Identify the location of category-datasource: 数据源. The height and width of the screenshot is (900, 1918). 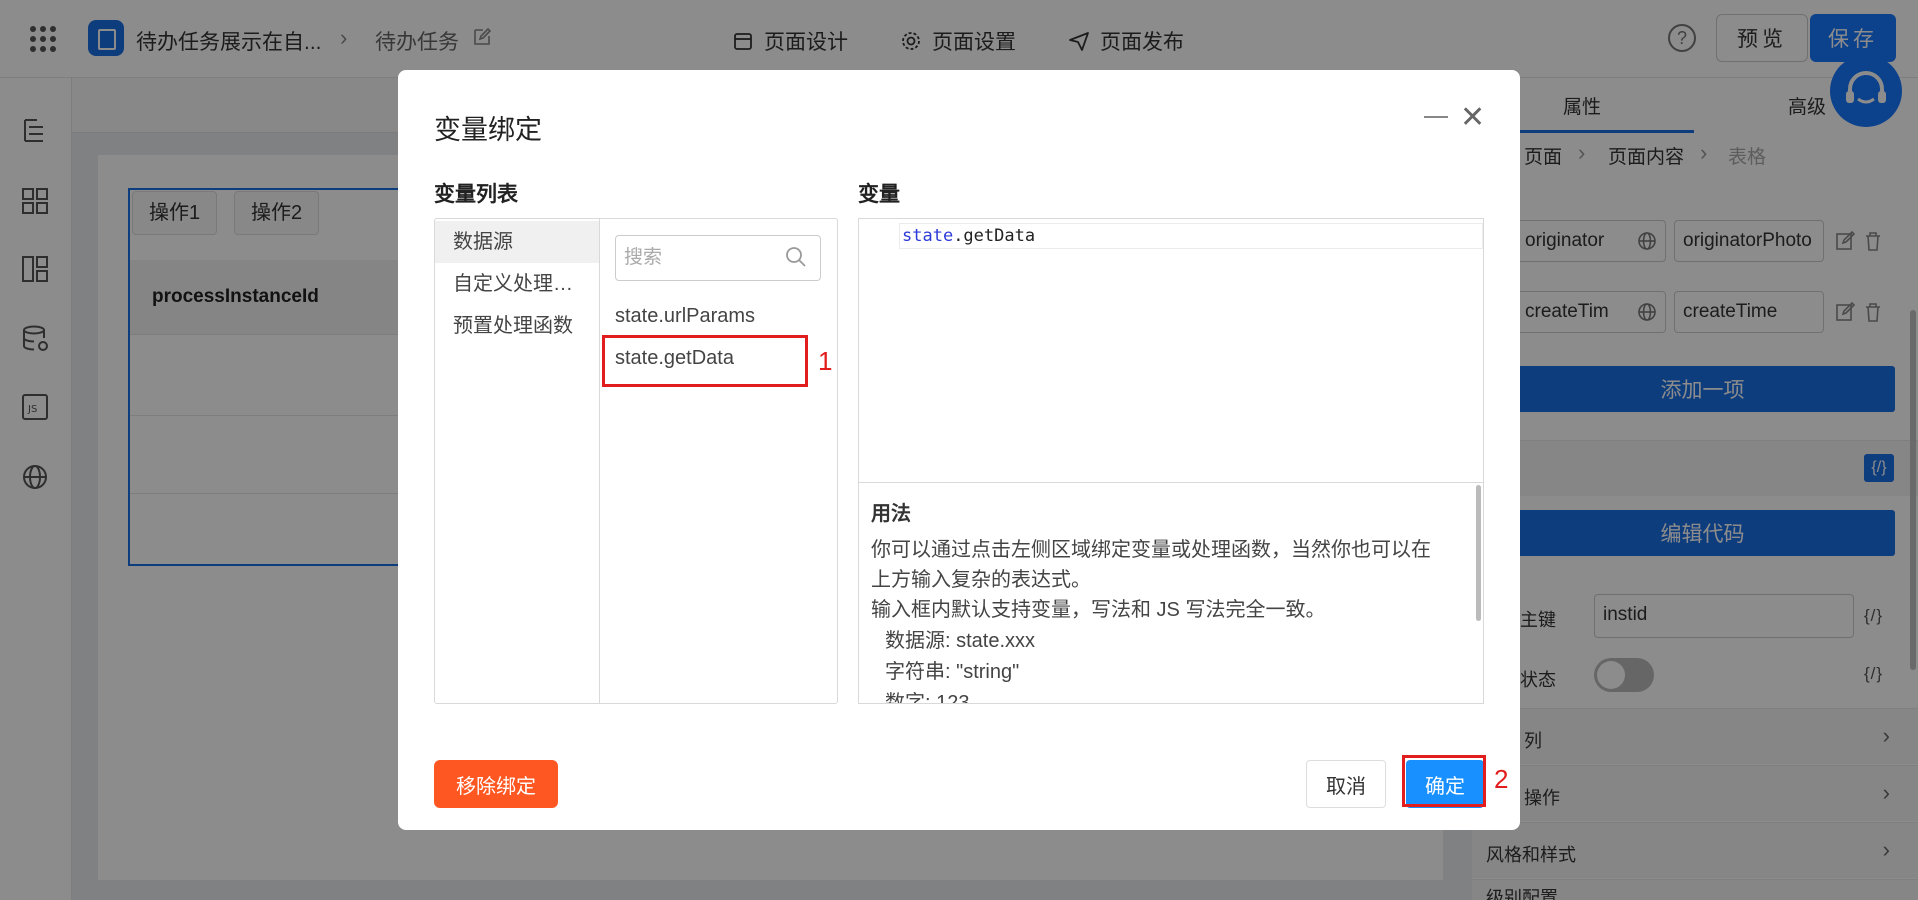
(517, 242).